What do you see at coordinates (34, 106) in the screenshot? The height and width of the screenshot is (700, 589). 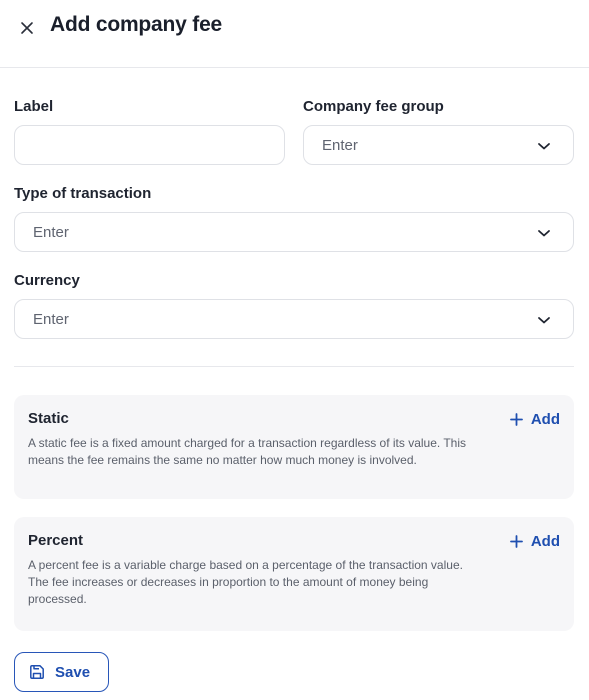 I see `label-field-label: Label` at bounding box center [34, 106].